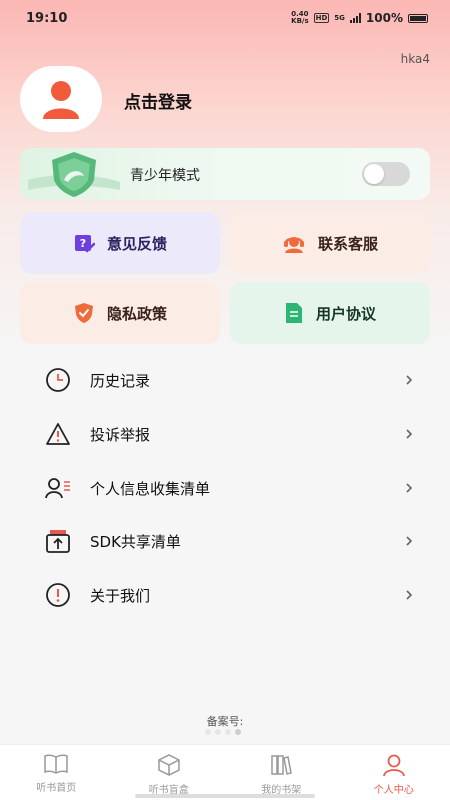 This screenshot has width=450, height=800. I want to click on privacy-shield-icon, so click(83, 313).